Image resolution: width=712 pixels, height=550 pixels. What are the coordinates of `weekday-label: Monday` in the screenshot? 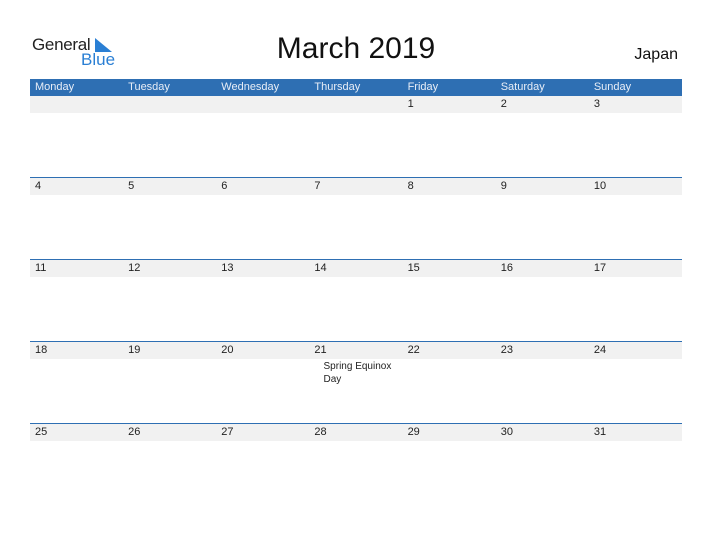 It's located at (55, 87).